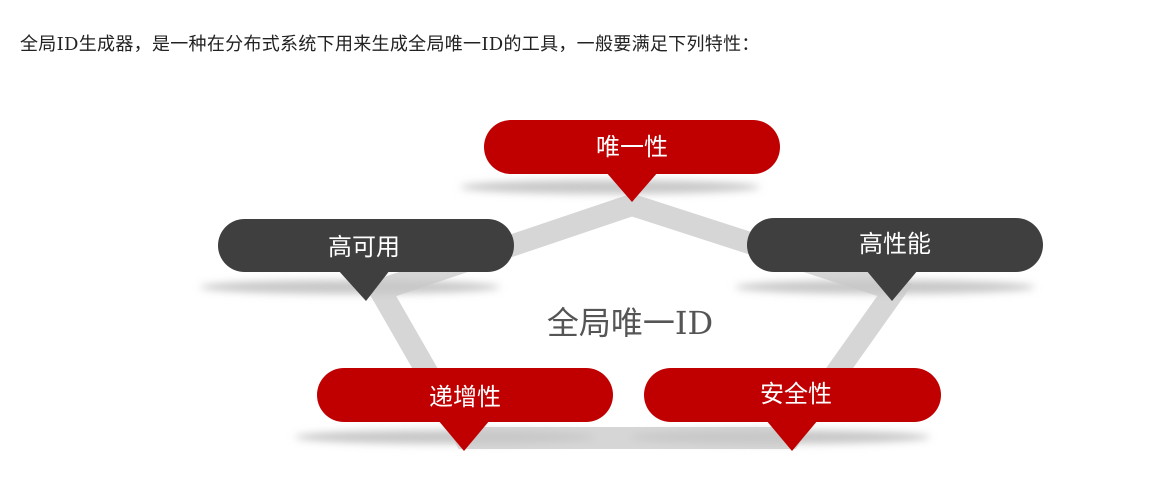 The width and height of the screenshot is (1150, 488). Describe the element at coordinates (630, 323) in the screenshot. I see `center-label: 全局唯一ID` at that location.